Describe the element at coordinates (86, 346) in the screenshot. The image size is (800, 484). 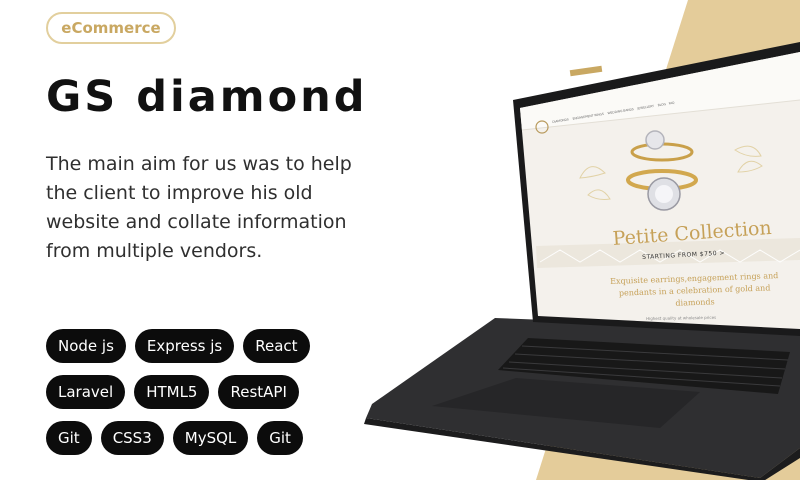
I see `tech-pill-node-js: Node js` at that location.